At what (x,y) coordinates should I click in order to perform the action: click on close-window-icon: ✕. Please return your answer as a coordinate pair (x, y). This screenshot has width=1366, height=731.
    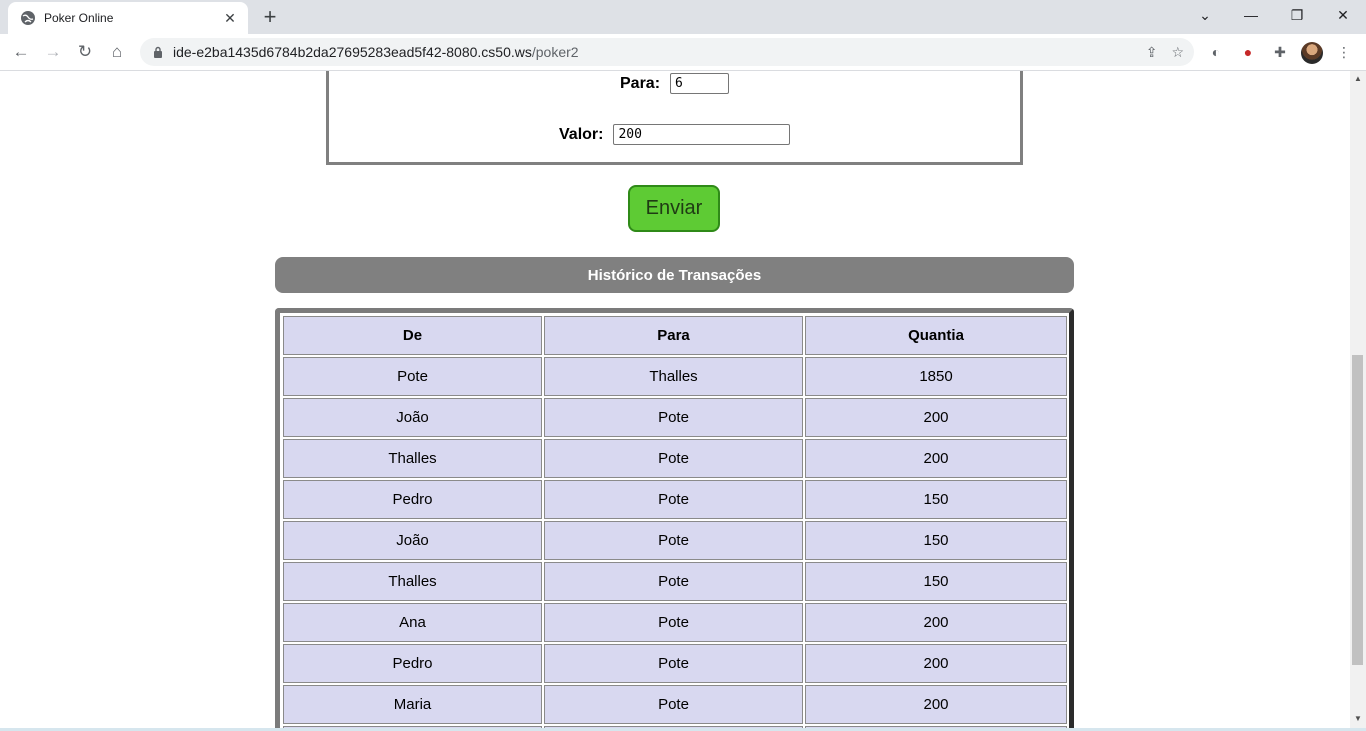
    Looking at the image, I should click on (1343, 15).